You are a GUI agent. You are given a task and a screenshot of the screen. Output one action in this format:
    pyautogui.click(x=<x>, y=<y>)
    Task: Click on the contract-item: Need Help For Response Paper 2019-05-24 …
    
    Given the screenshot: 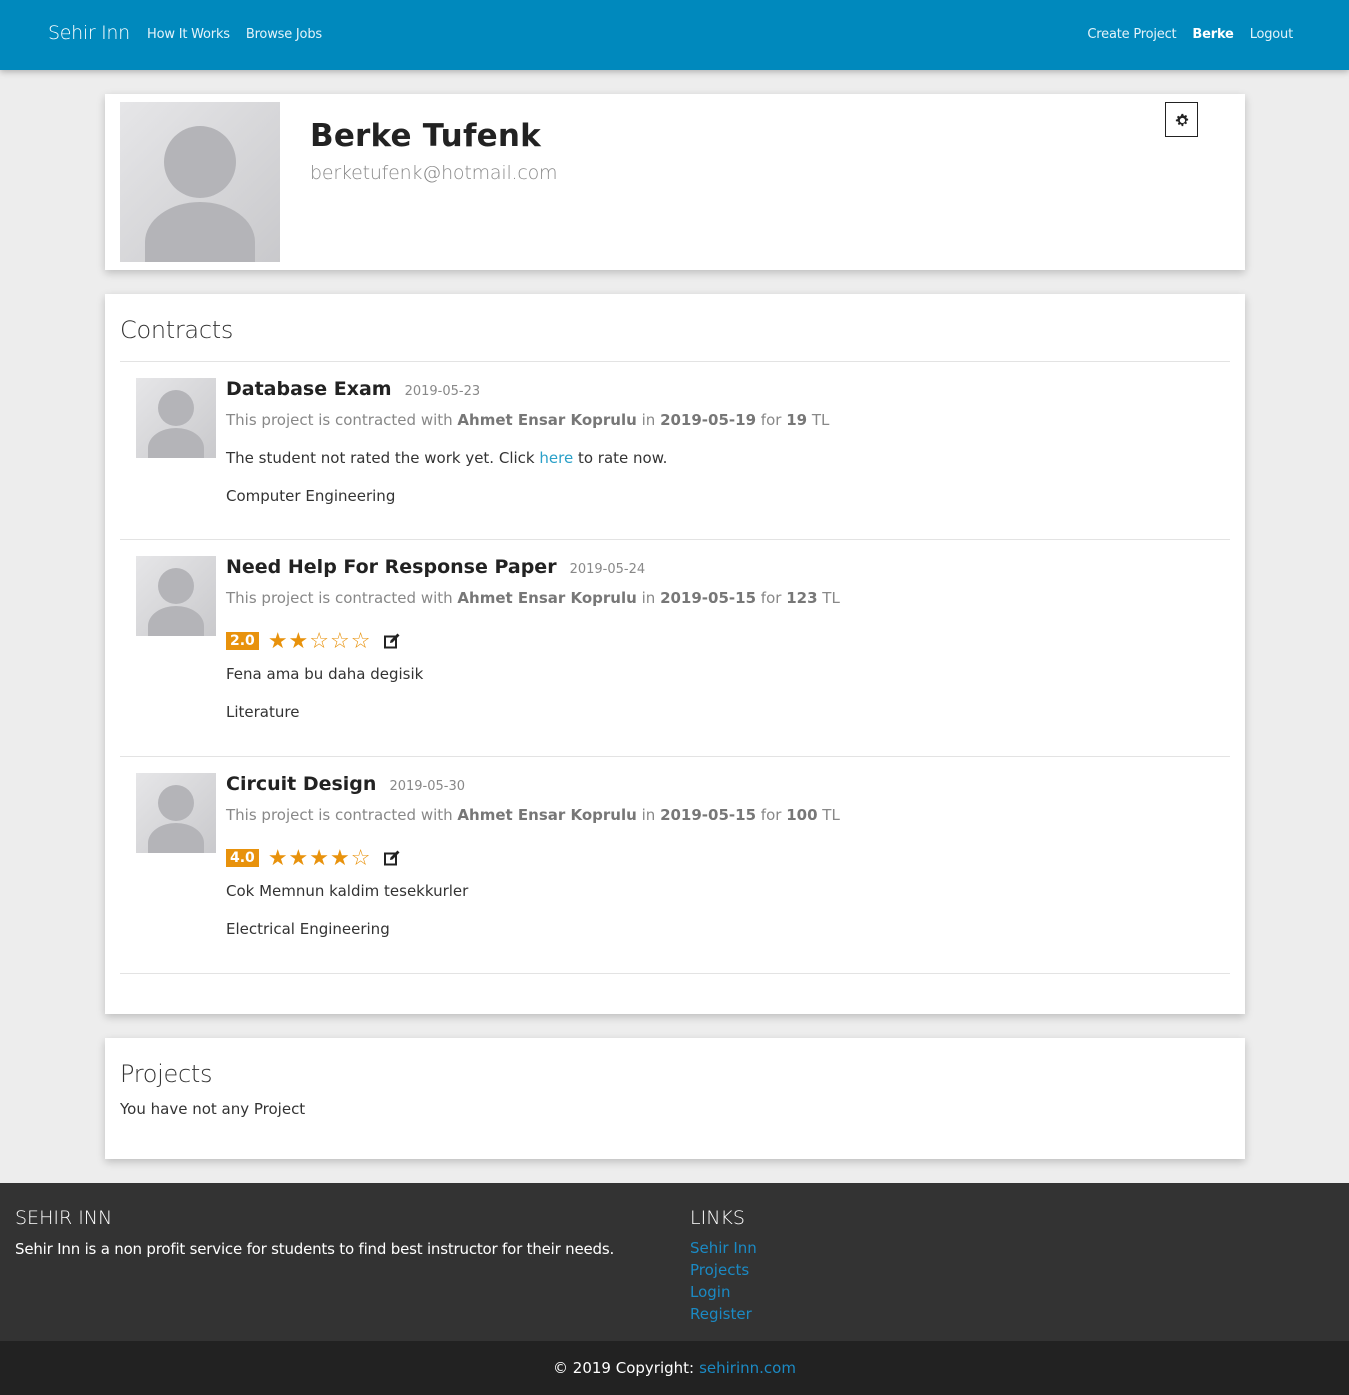 What is the action you would take?
    pyautogui.click(x=675, y=641)
    